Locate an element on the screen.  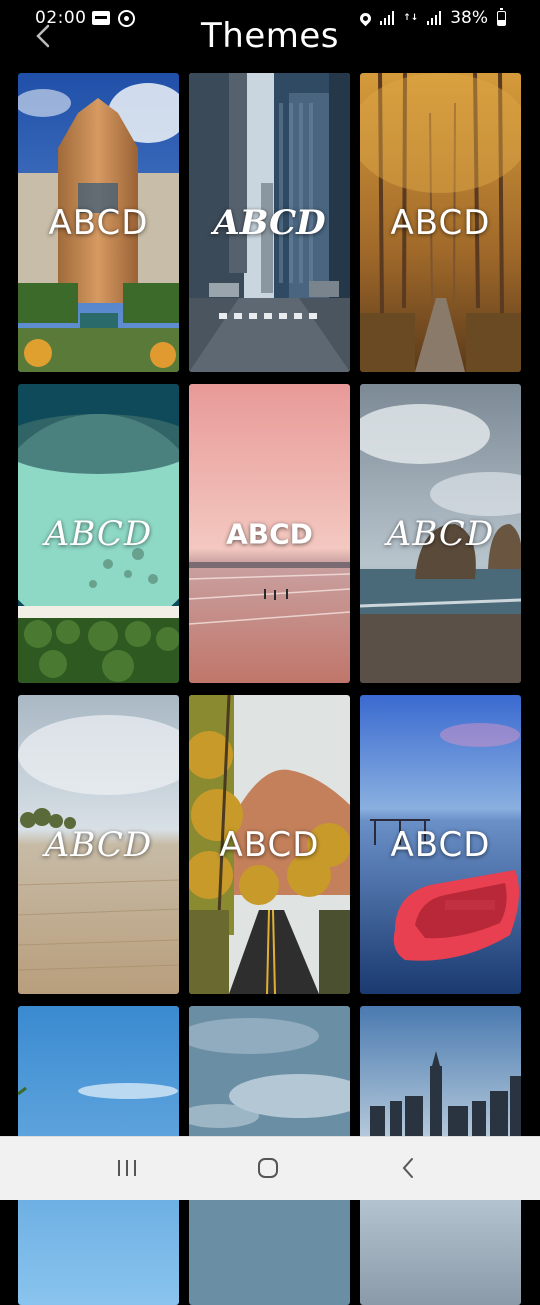
nav-back-icon is located at coordinates (409, 1168).